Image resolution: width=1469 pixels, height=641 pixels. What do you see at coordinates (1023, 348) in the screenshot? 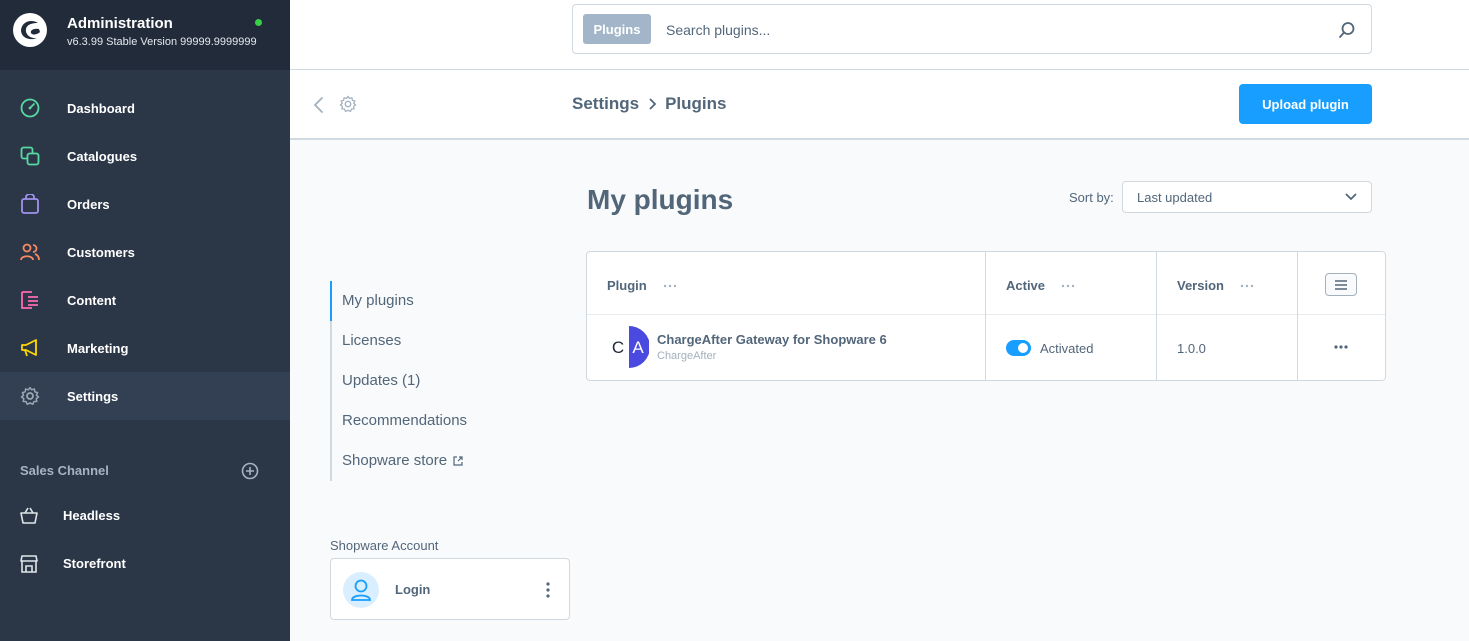
I see `toggle-knob` at bounding box center [1023, 348].